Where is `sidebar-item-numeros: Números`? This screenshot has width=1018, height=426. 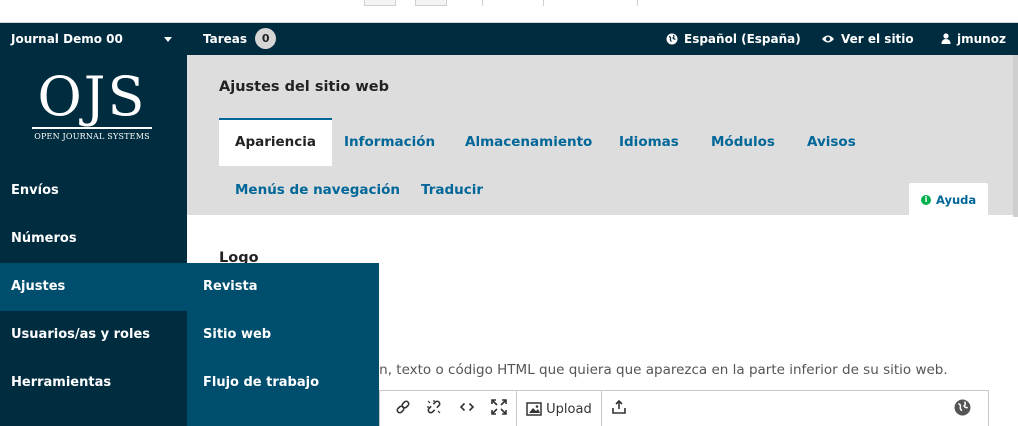 sidebar-item-numeros: Números is located at coordinates (93, 239).